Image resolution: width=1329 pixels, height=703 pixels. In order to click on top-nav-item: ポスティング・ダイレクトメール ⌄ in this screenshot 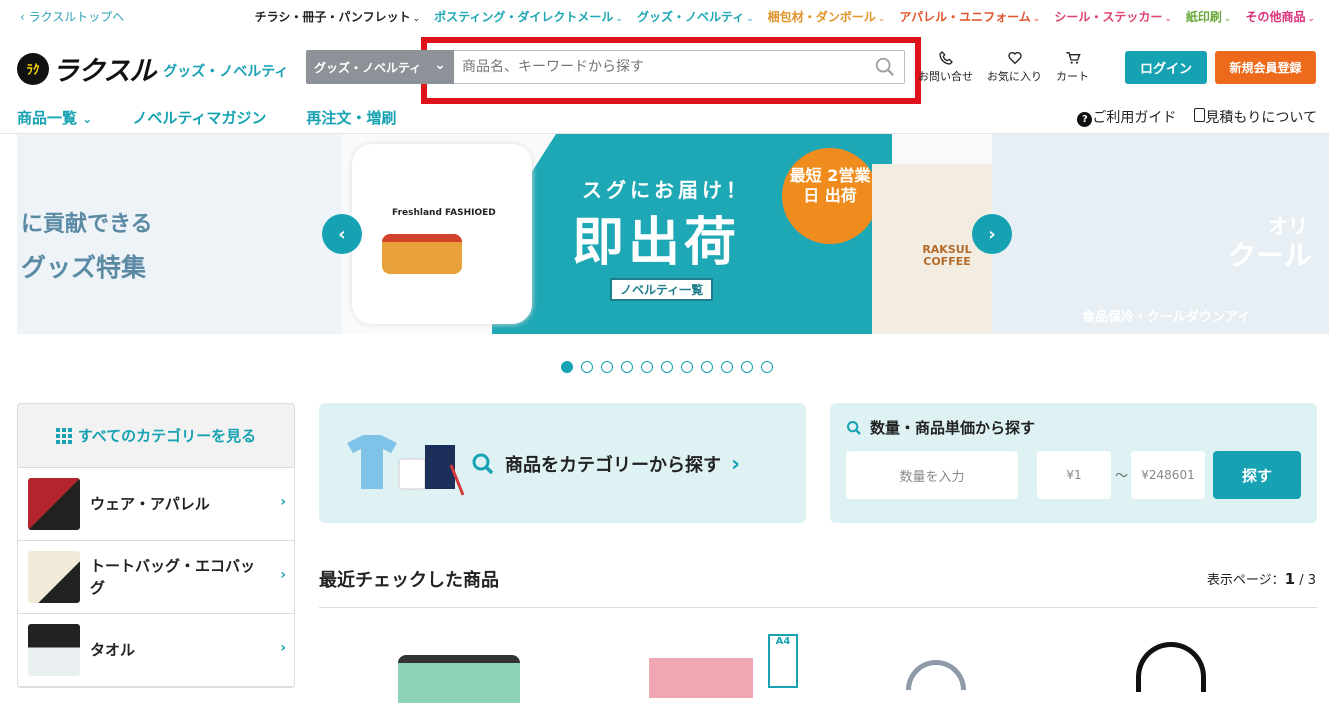, I will do `click(528, 16)`.